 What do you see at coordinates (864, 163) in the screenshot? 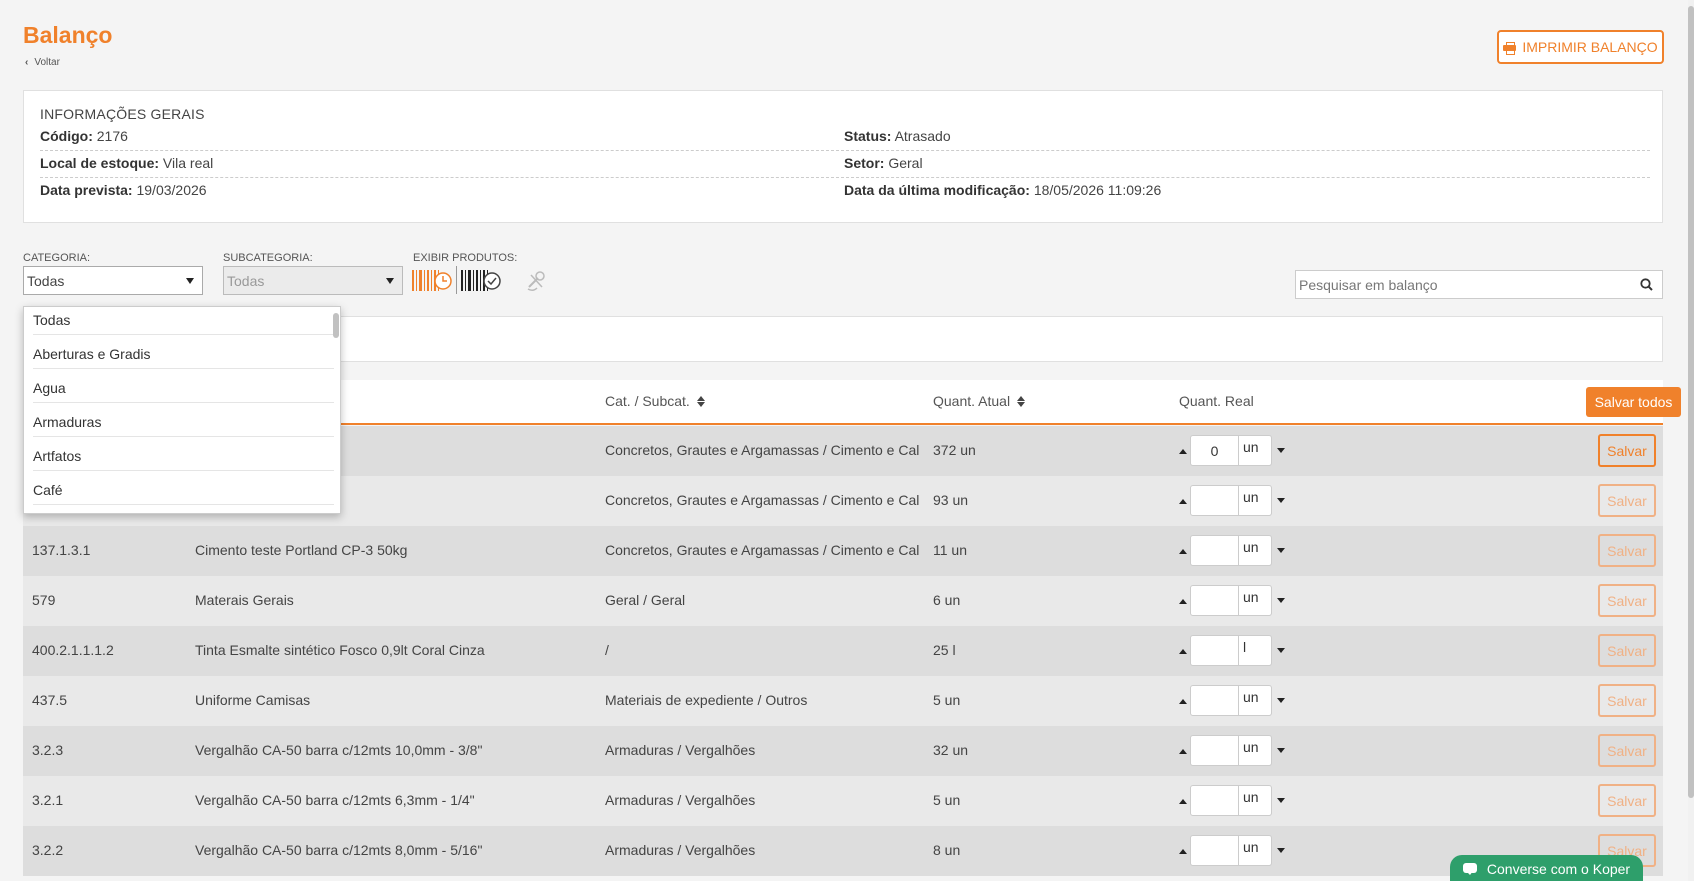
I see `sector-label: Setor:` at bounding box center [864, 163].